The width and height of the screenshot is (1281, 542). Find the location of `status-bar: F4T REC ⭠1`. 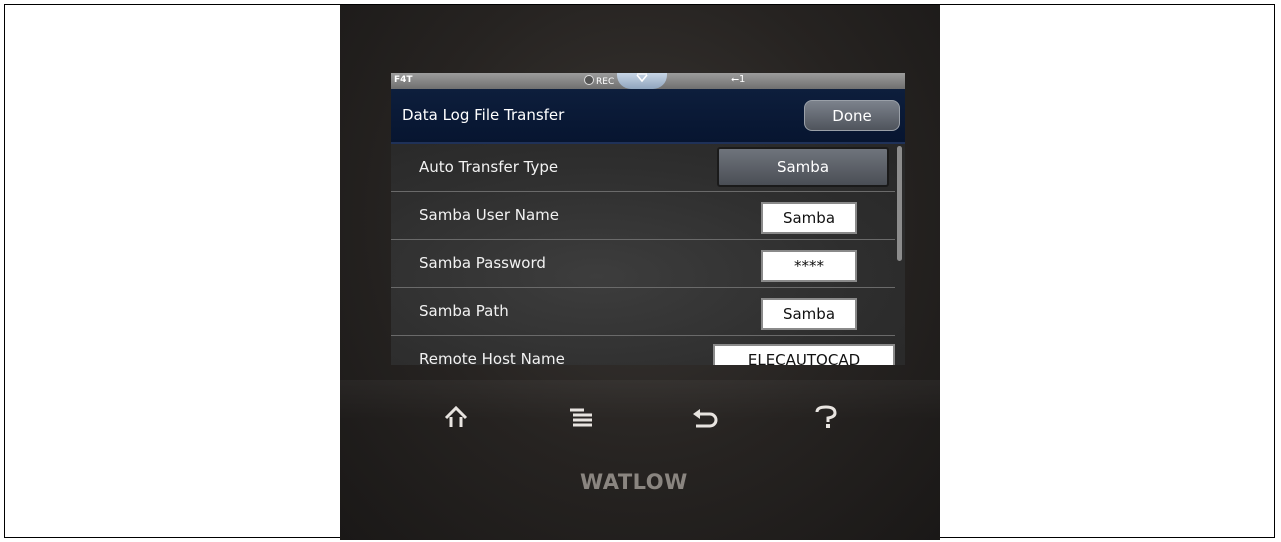

status-bar: F4T REC ⭠1 is located at coordinates (648, 81).